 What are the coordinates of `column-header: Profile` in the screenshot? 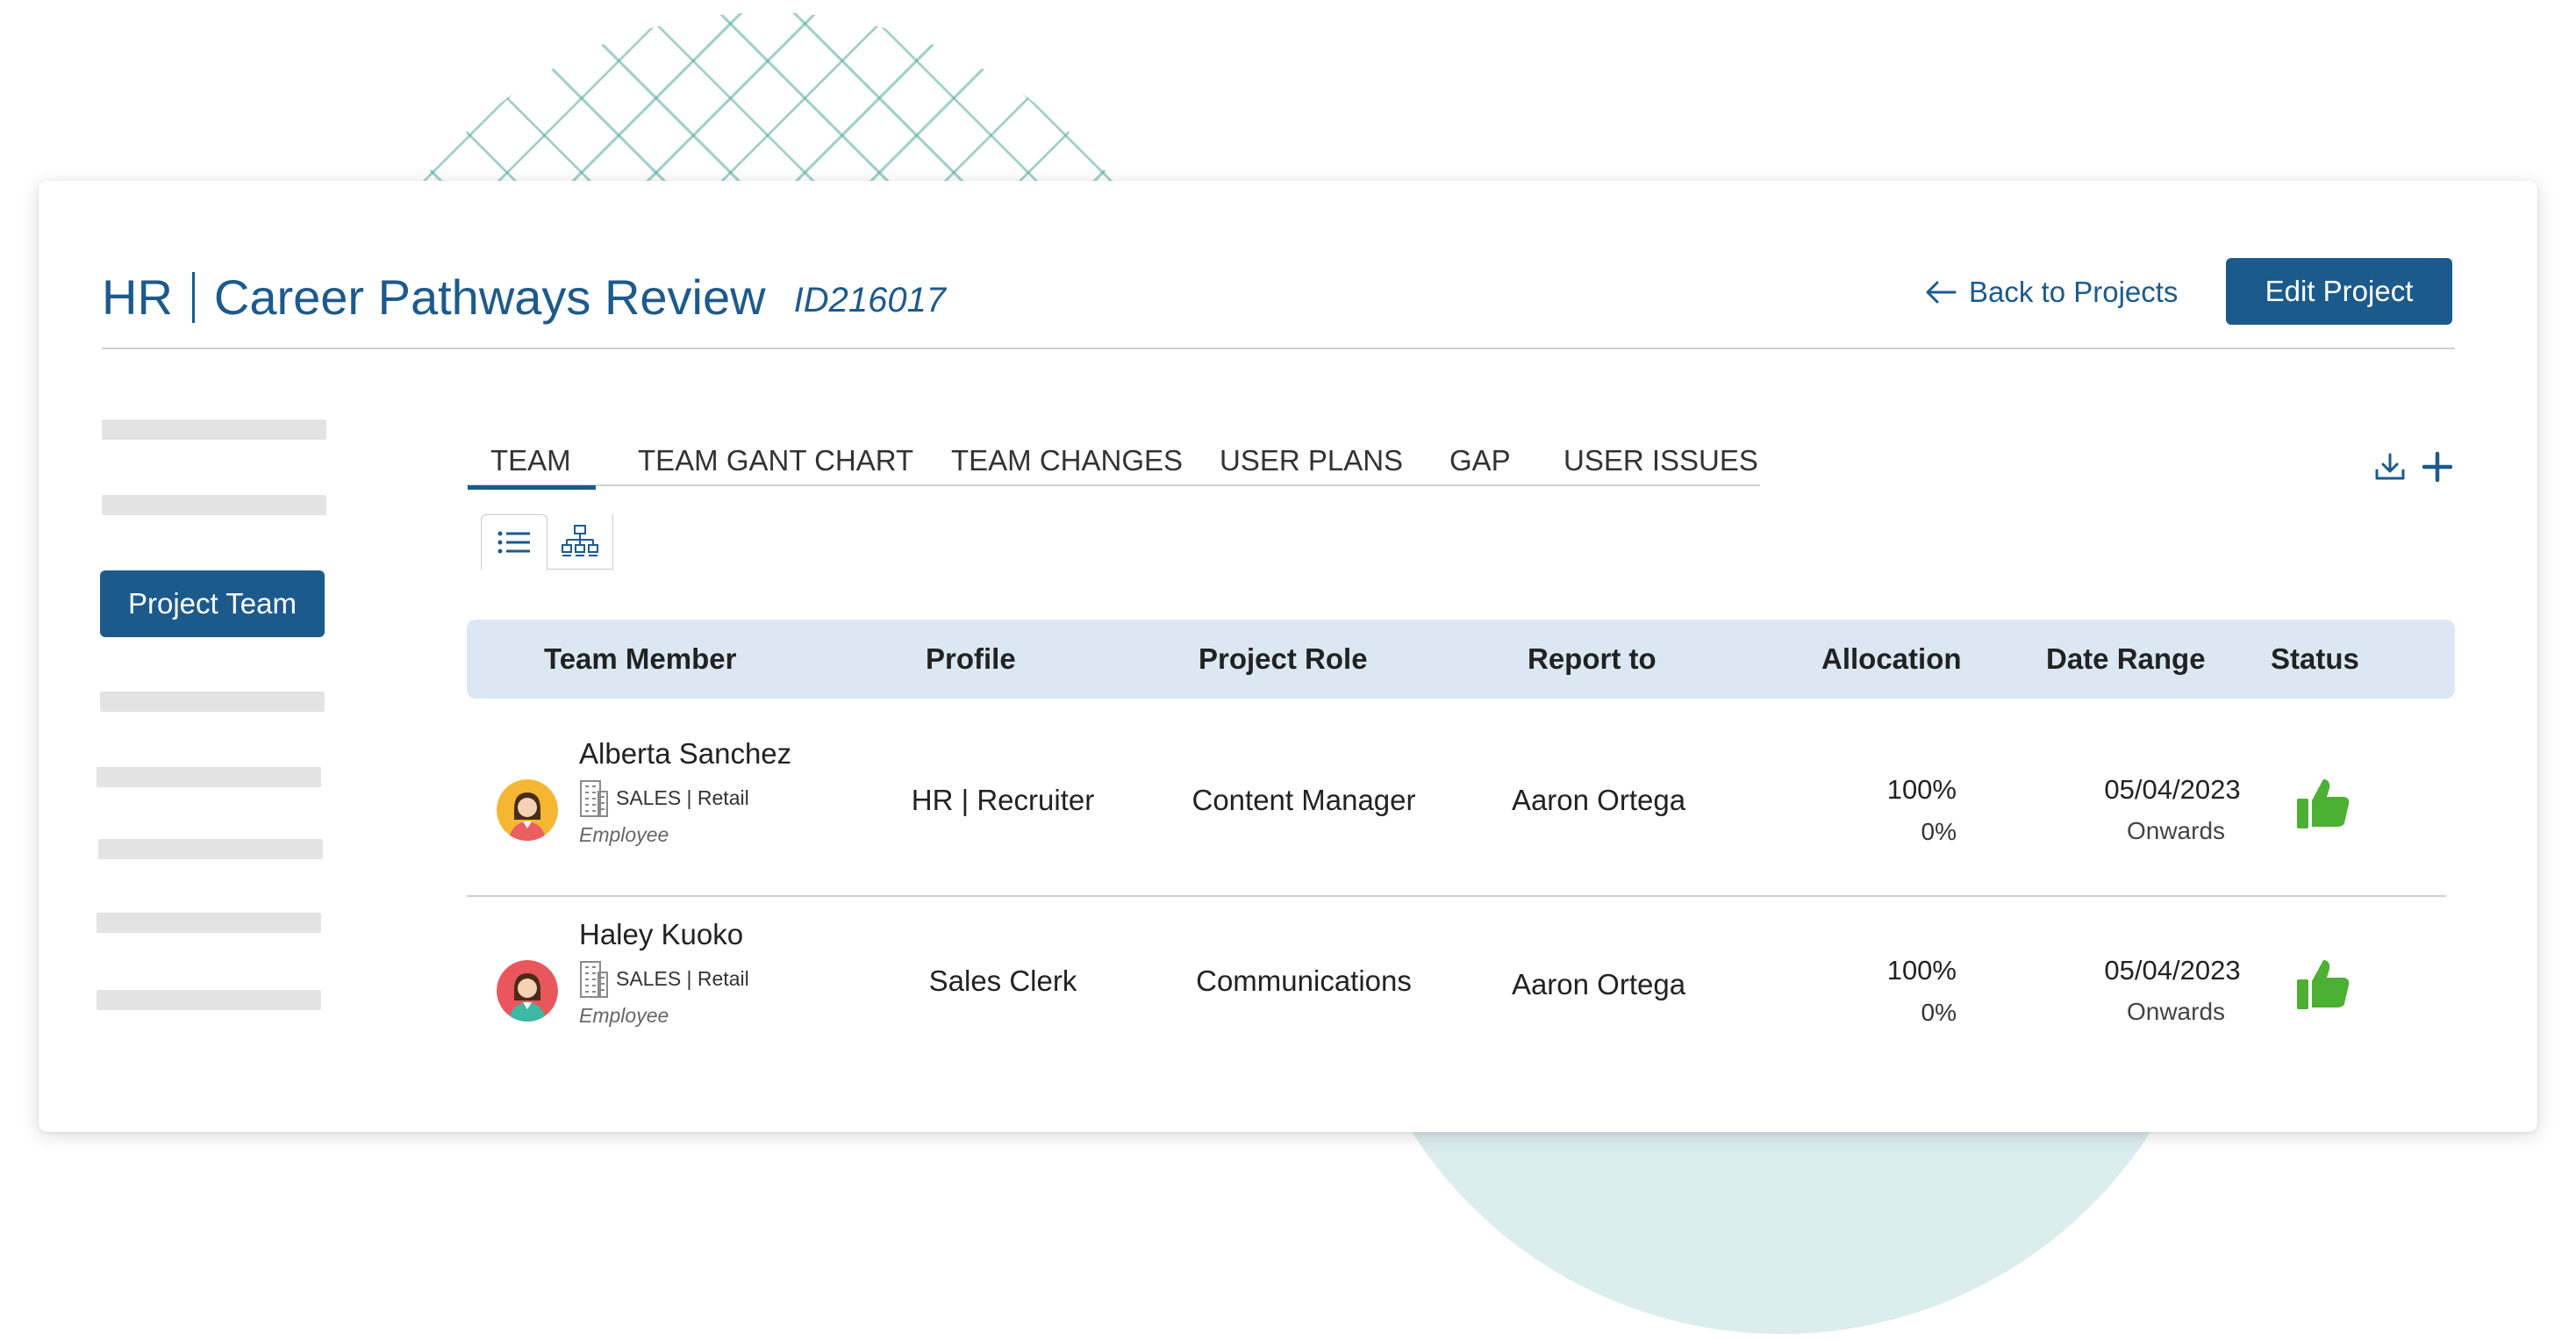 It's located at (971, 659).